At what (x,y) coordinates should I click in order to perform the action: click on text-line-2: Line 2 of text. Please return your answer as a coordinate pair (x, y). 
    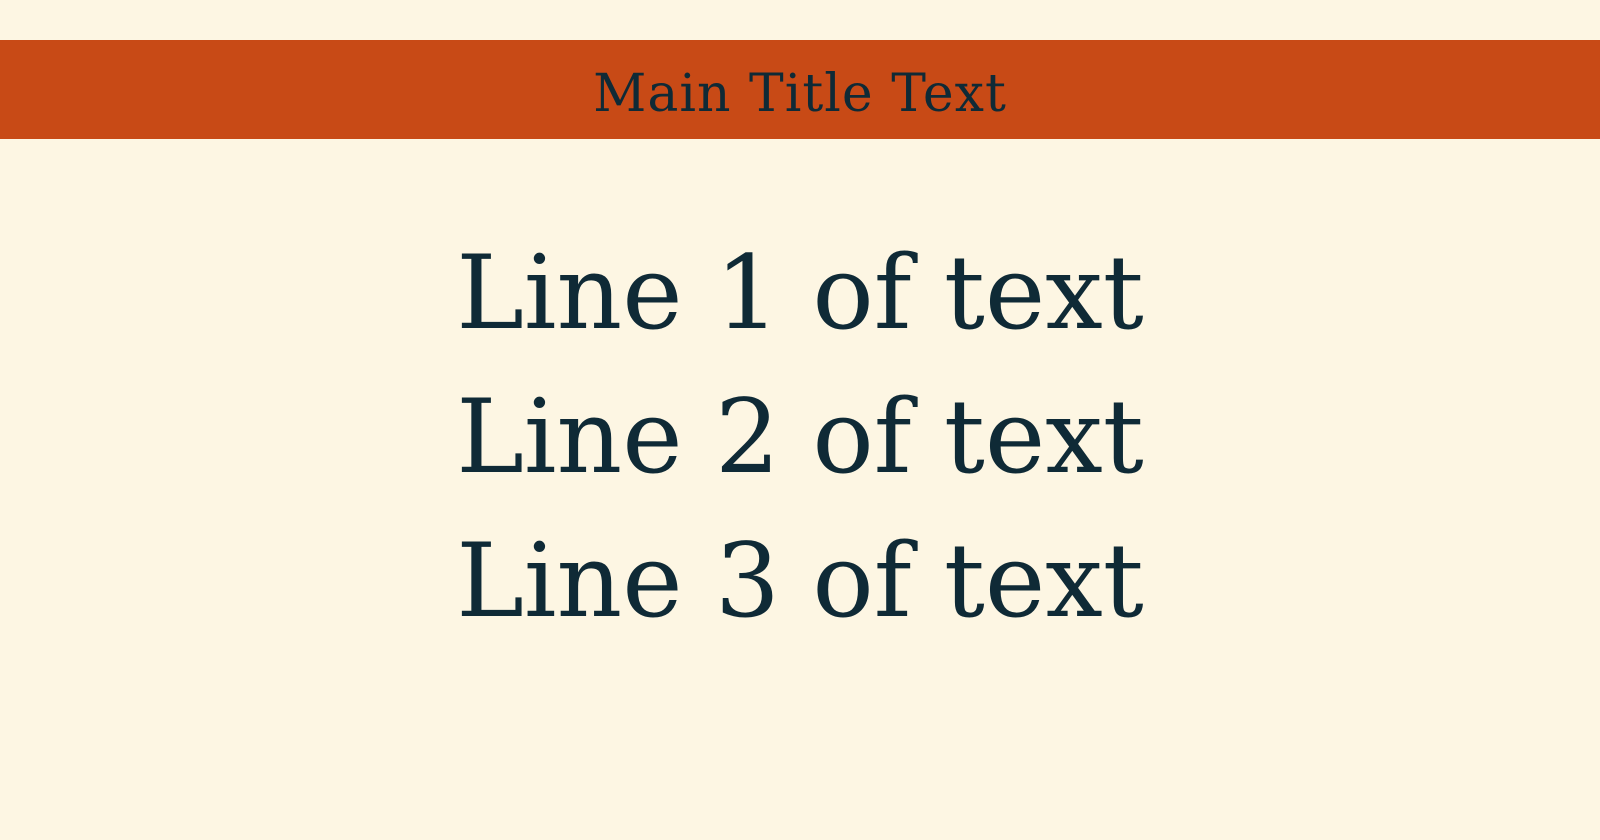
    Looking at the image, I should click on (800, 437).